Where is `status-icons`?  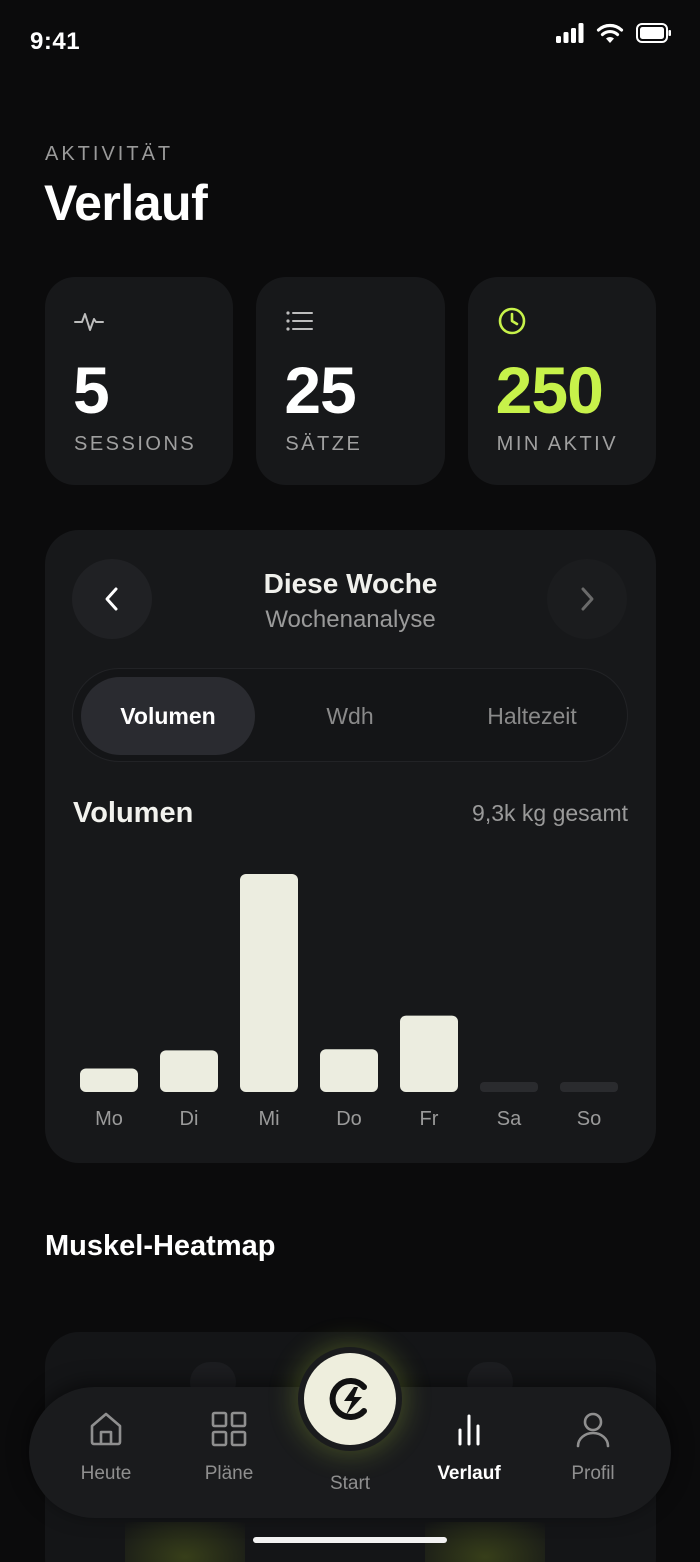 status-icons is located at coordinates (614, 33).